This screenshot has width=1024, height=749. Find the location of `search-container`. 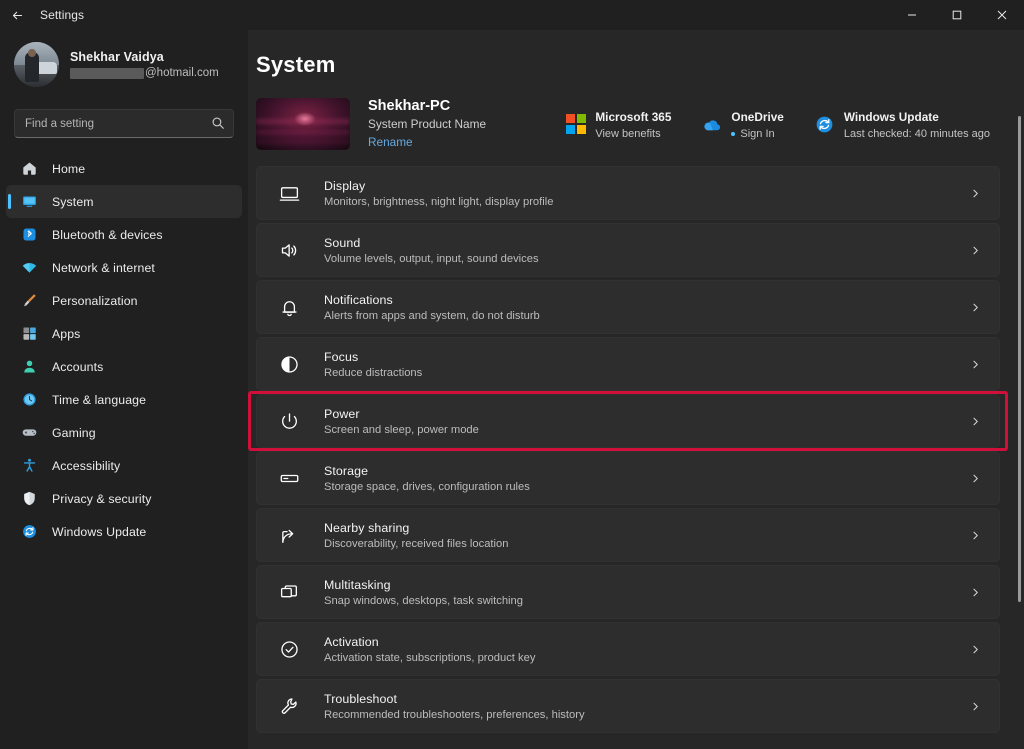

search-container is located at coordinates (124, 123).